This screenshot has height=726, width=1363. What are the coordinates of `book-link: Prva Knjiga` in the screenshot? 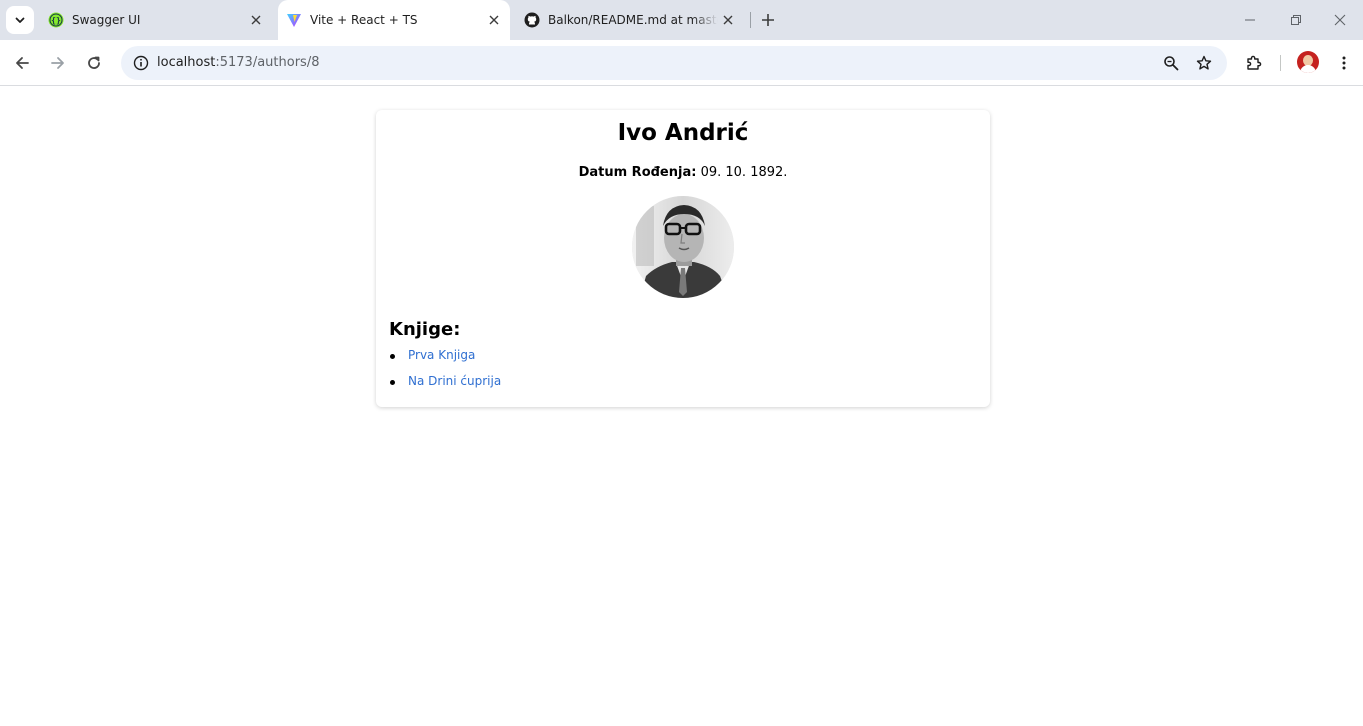 It's located at (441, 355).